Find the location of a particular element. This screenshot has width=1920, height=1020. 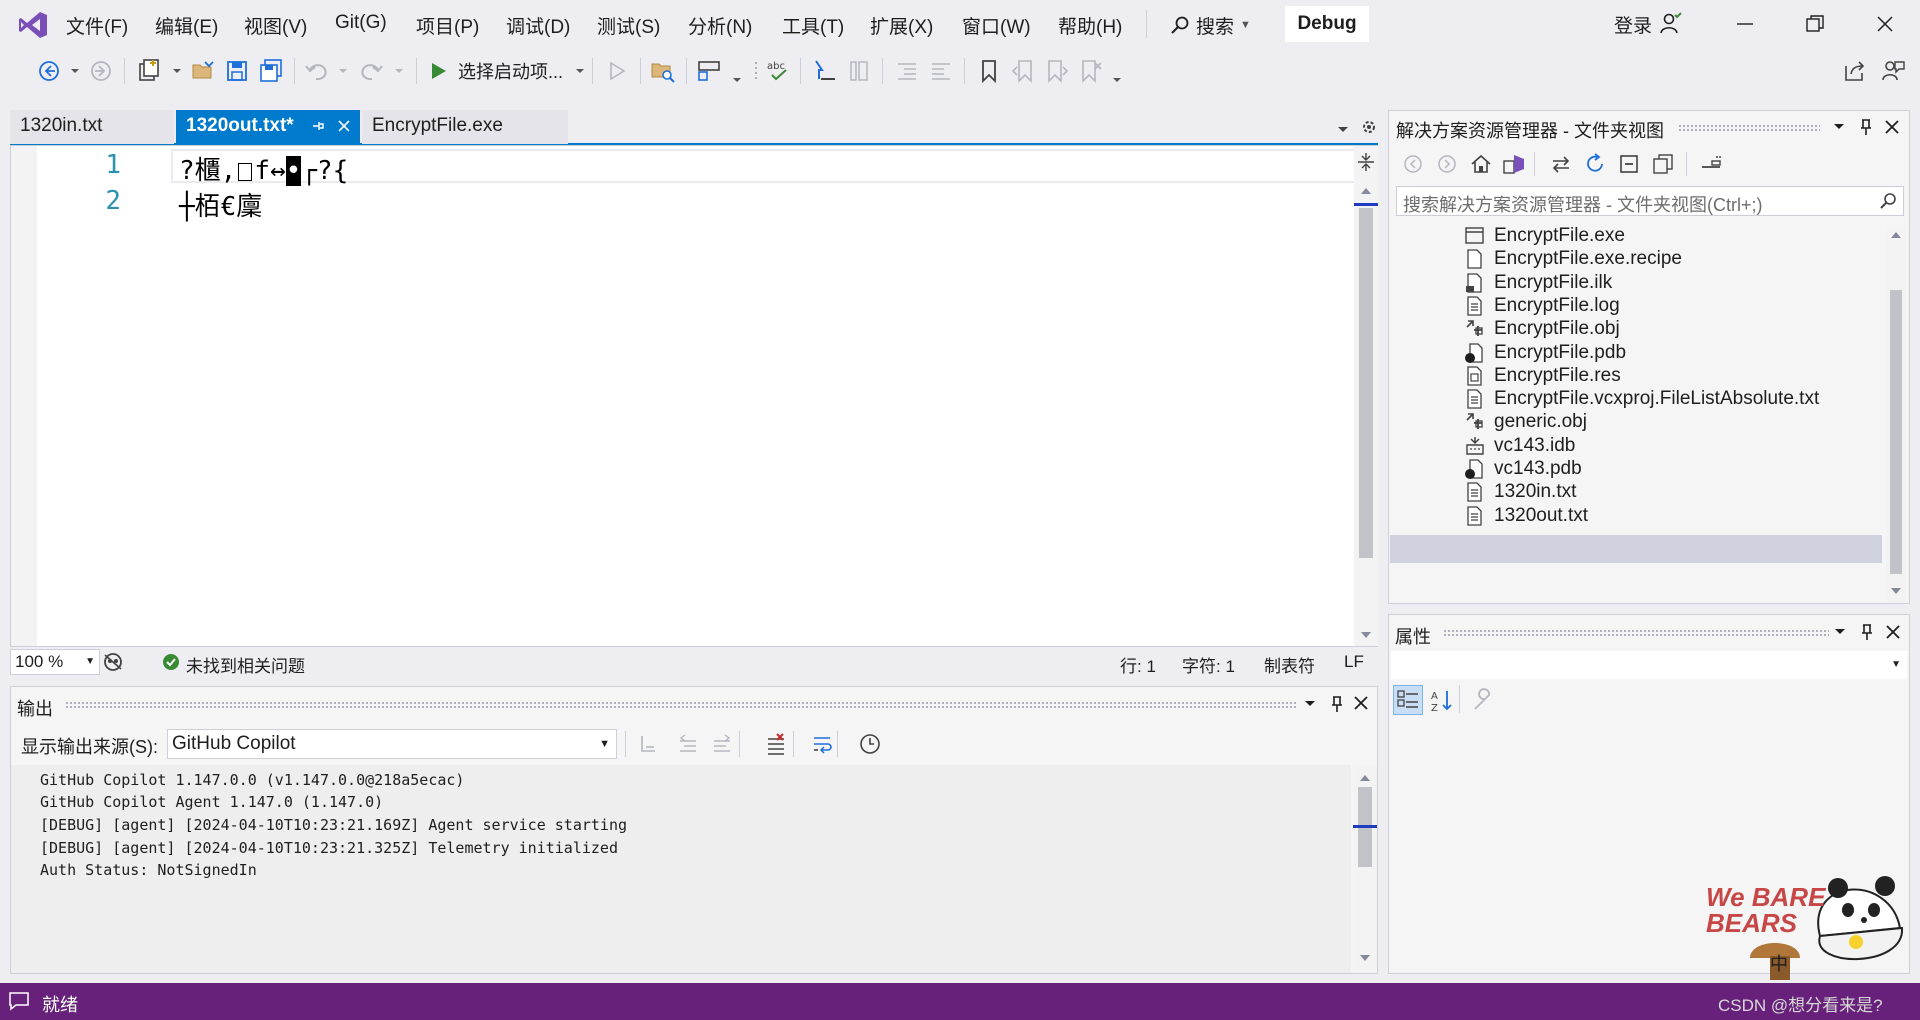

line-indicator: 行: 1 is located at coordinates (1138, 664).